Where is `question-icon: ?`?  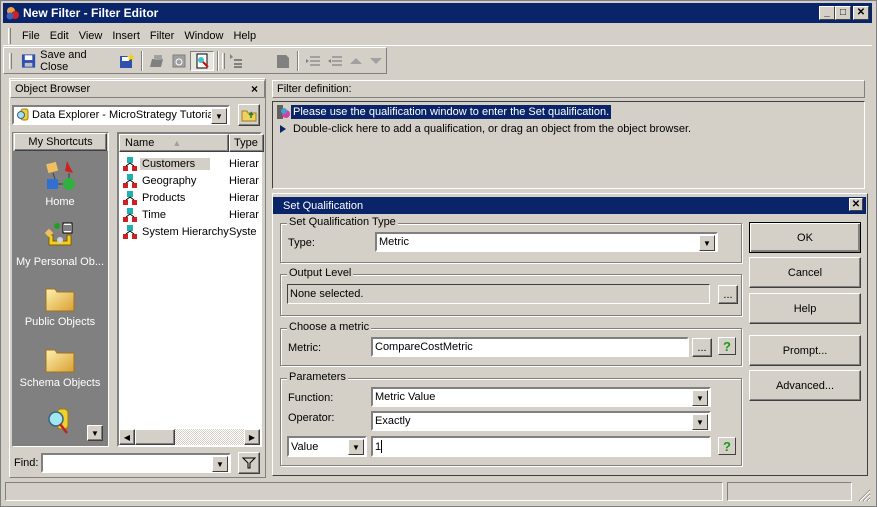
question-icon: ? is located at coordinates (727, 346).